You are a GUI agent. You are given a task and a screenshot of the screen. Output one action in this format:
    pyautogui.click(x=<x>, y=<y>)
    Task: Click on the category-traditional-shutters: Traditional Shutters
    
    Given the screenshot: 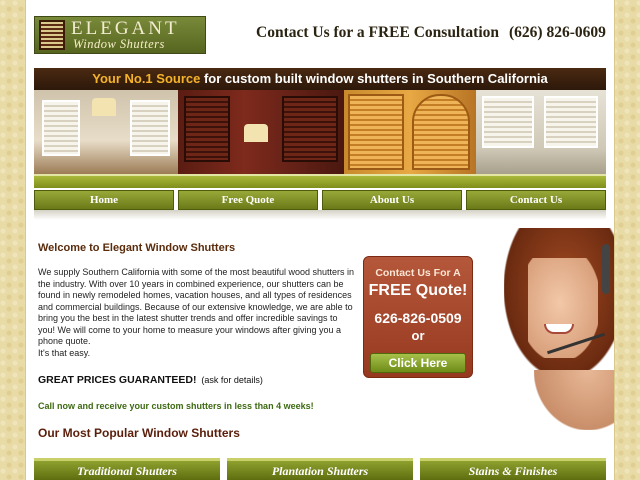 What is the action you would take?
    pyautogui.click(x=127, y=469)
    